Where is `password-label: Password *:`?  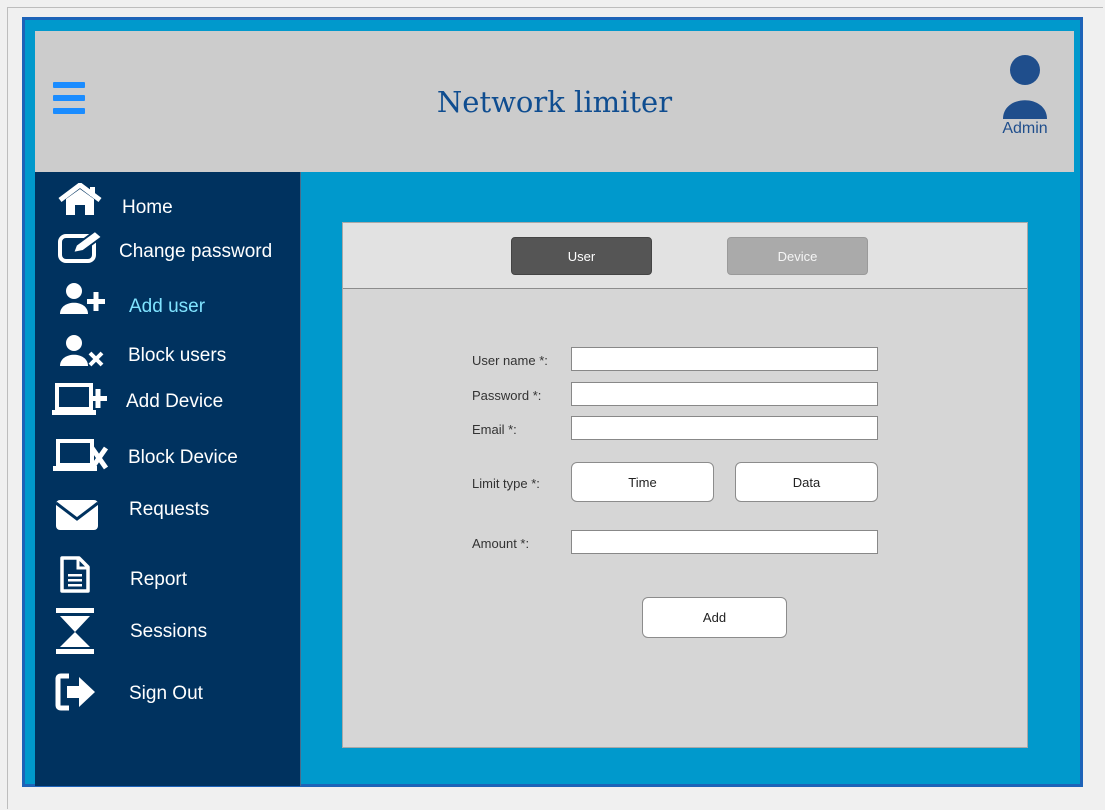
password-label: Password *: is located at coordinates (507, 395).